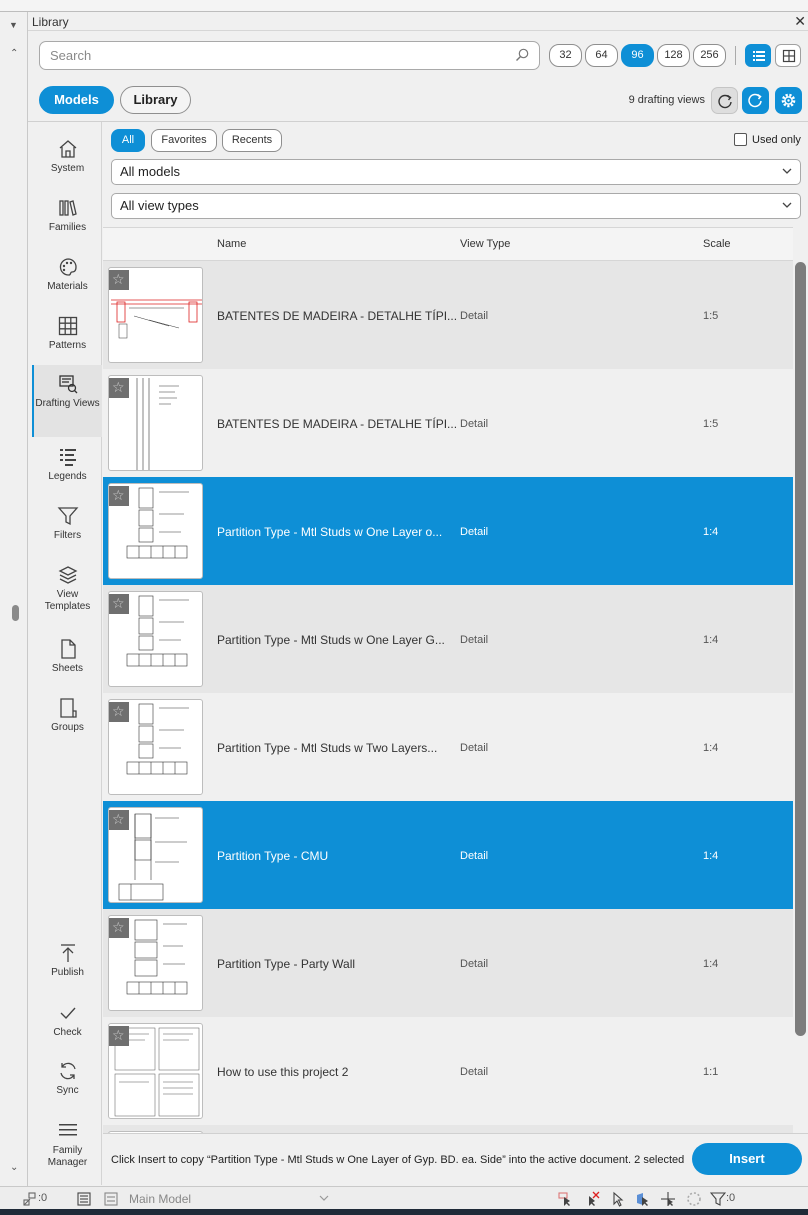 The height and width of the screenshot is (1215, 808). I want to click on drag-on-selection-icon, so click(668, 1199).